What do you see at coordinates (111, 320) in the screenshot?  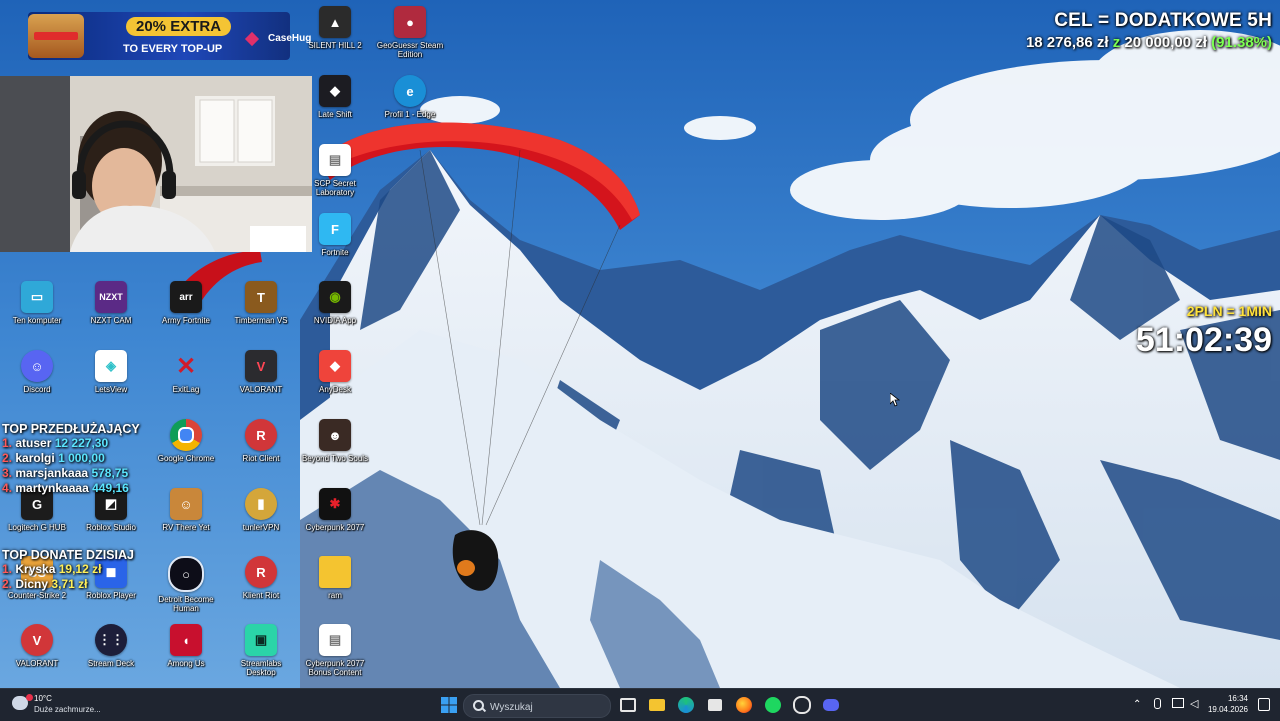 I see `desktop-icon-label: NZXT CAM` at bounding box center [111, 320].